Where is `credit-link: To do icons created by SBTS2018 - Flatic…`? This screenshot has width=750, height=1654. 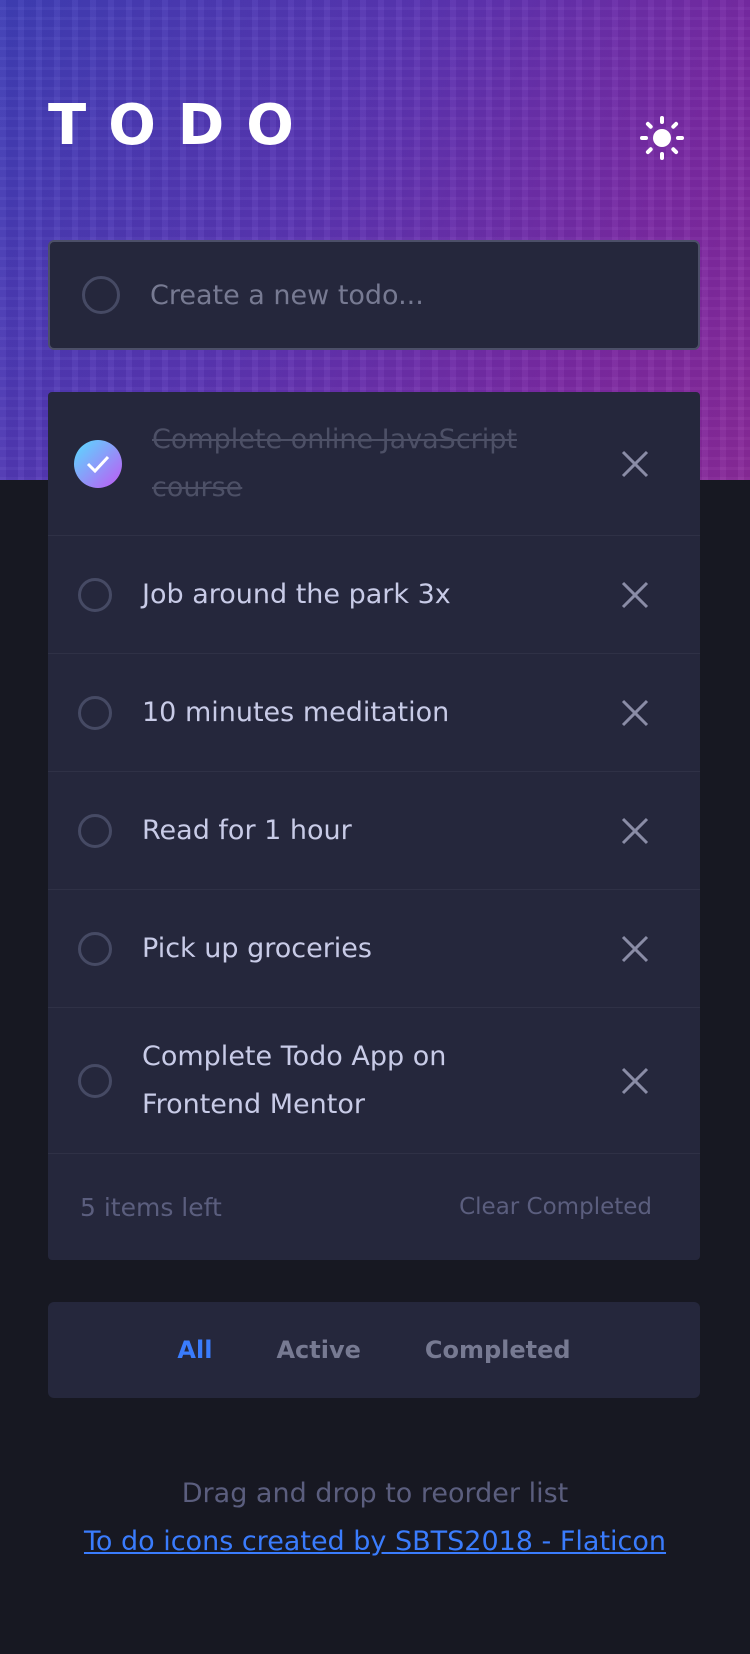 credit-link: To do icons created by SBTS2018 - Flatic… is located at coordinates (375, 1541).